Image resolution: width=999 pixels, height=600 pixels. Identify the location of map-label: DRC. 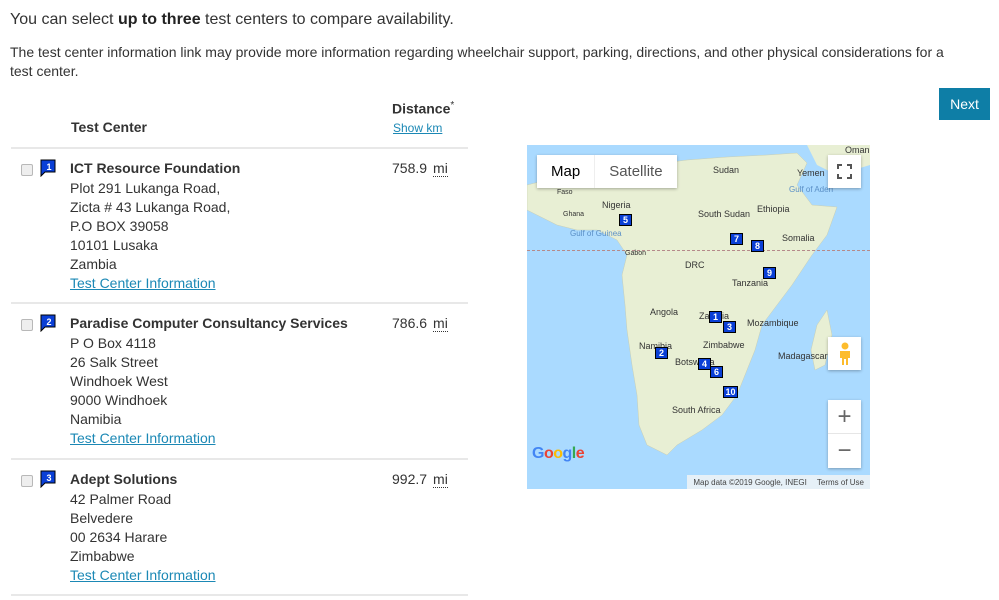
(695, 265).